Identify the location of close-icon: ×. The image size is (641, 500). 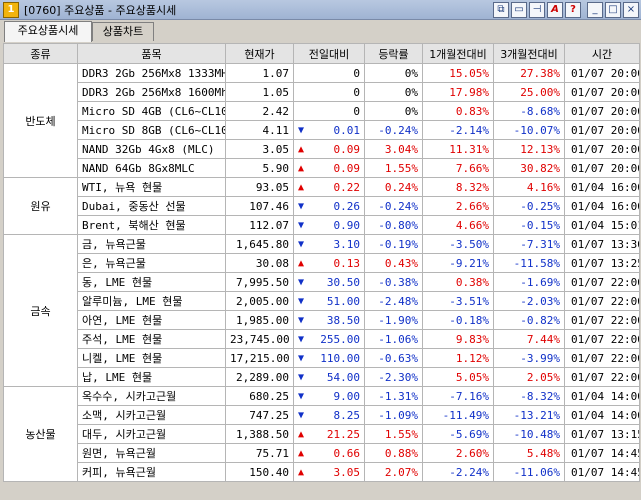
(631, 9).